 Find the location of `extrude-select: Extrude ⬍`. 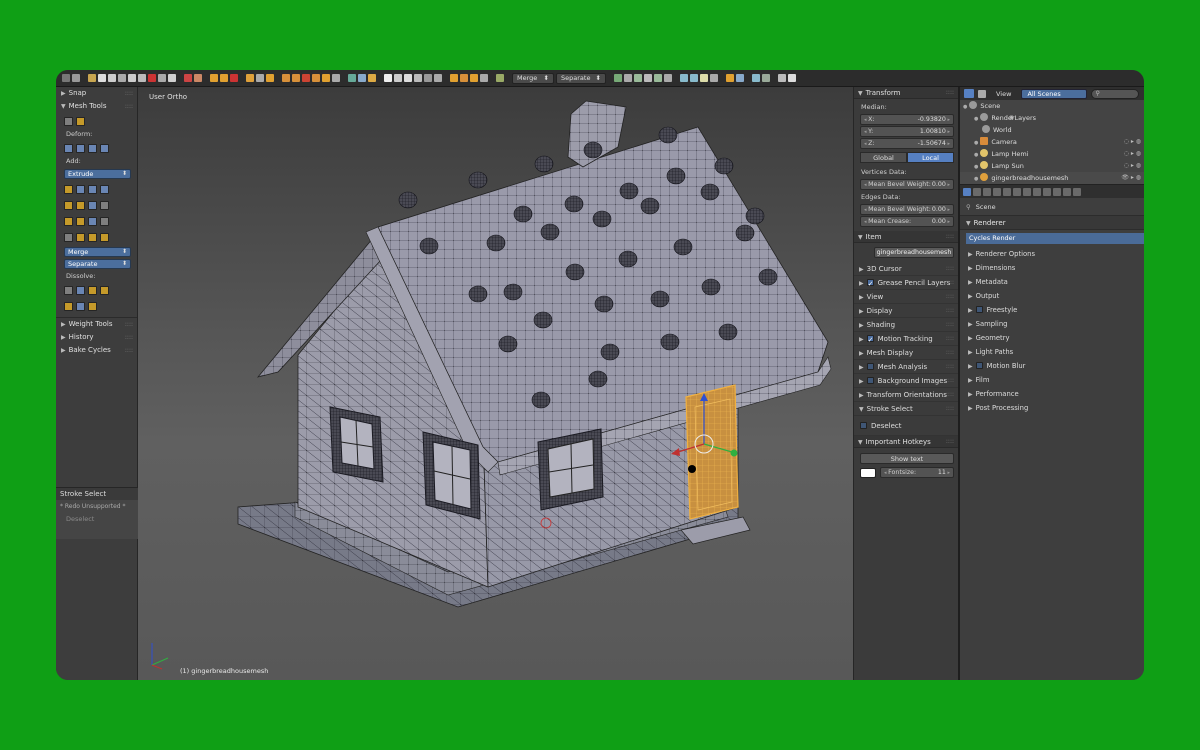

extrude-select: Extrude ⬍ is located at coordinates (97, 174).